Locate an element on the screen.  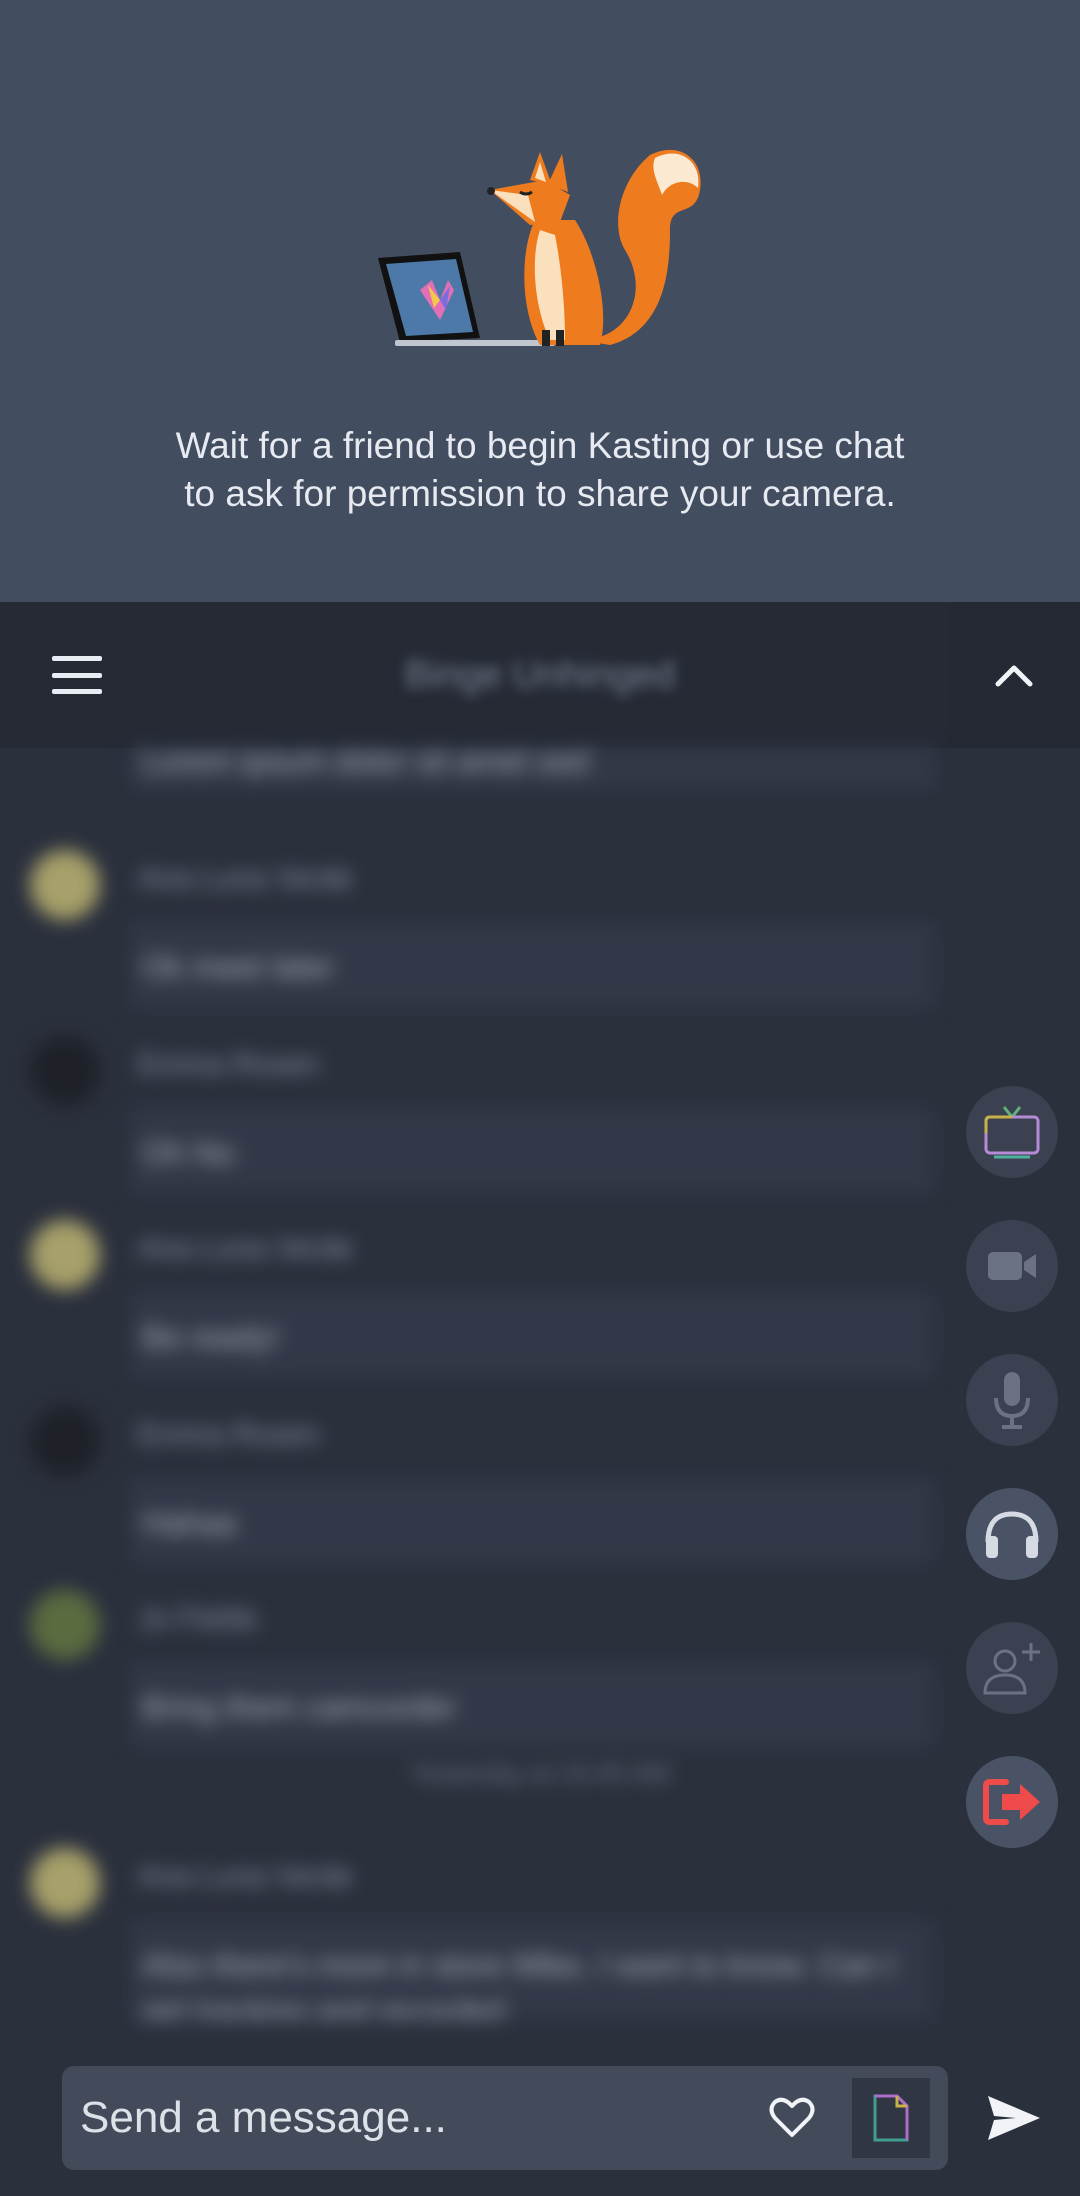
microphone-icon is located at coordinates (1012, 1400).